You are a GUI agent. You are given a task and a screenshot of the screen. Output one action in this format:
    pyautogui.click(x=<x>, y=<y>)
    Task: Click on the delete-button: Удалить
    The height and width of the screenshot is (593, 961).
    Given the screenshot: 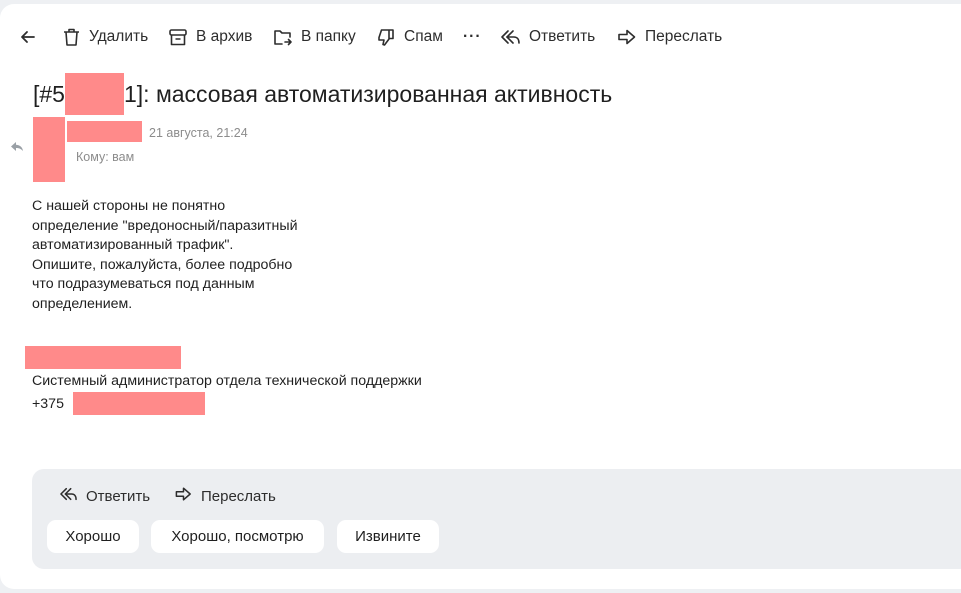 What is the action you would take?
    pyautogui.click(x=105, y=37)
    